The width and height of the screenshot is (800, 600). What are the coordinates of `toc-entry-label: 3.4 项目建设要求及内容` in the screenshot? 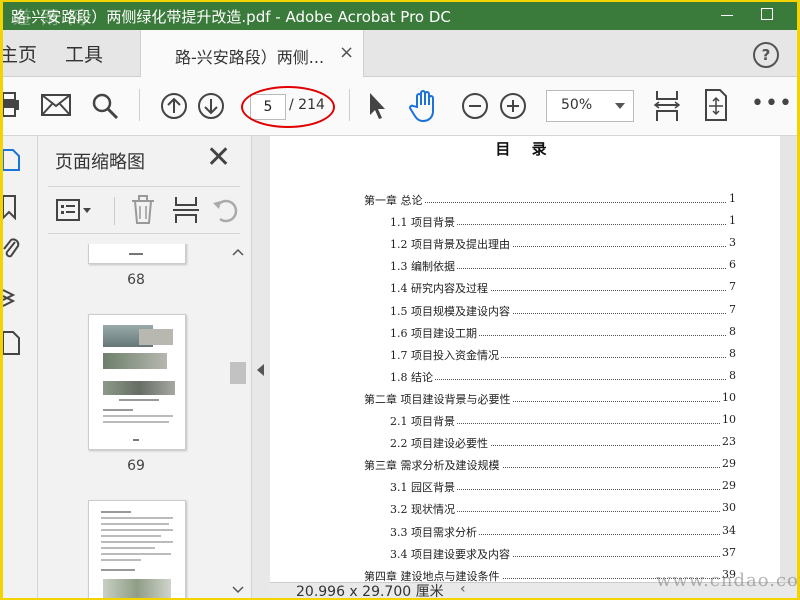 It's located at (451, 553).